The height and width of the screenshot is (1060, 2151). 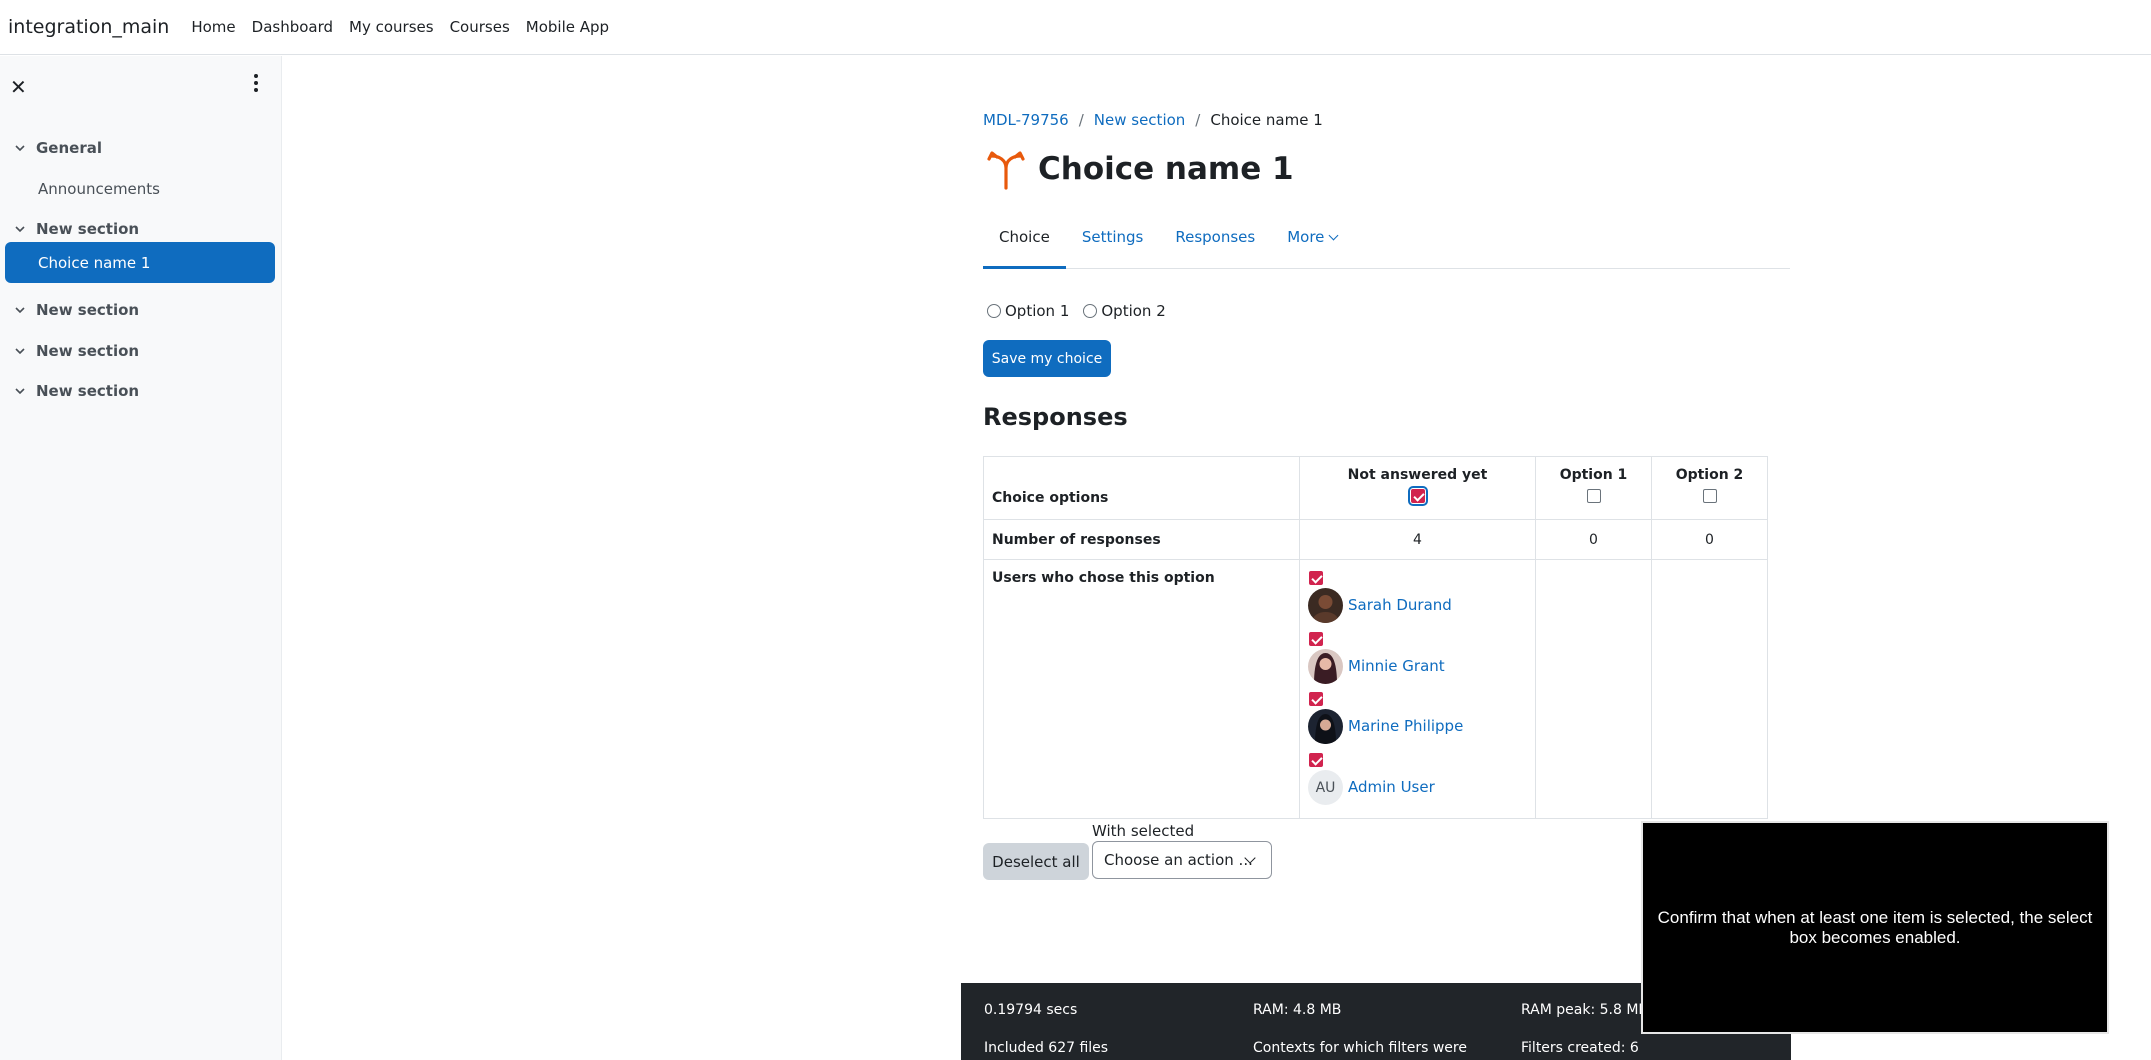 I want to click on response-count: 4, so click(x=1418, y=540).